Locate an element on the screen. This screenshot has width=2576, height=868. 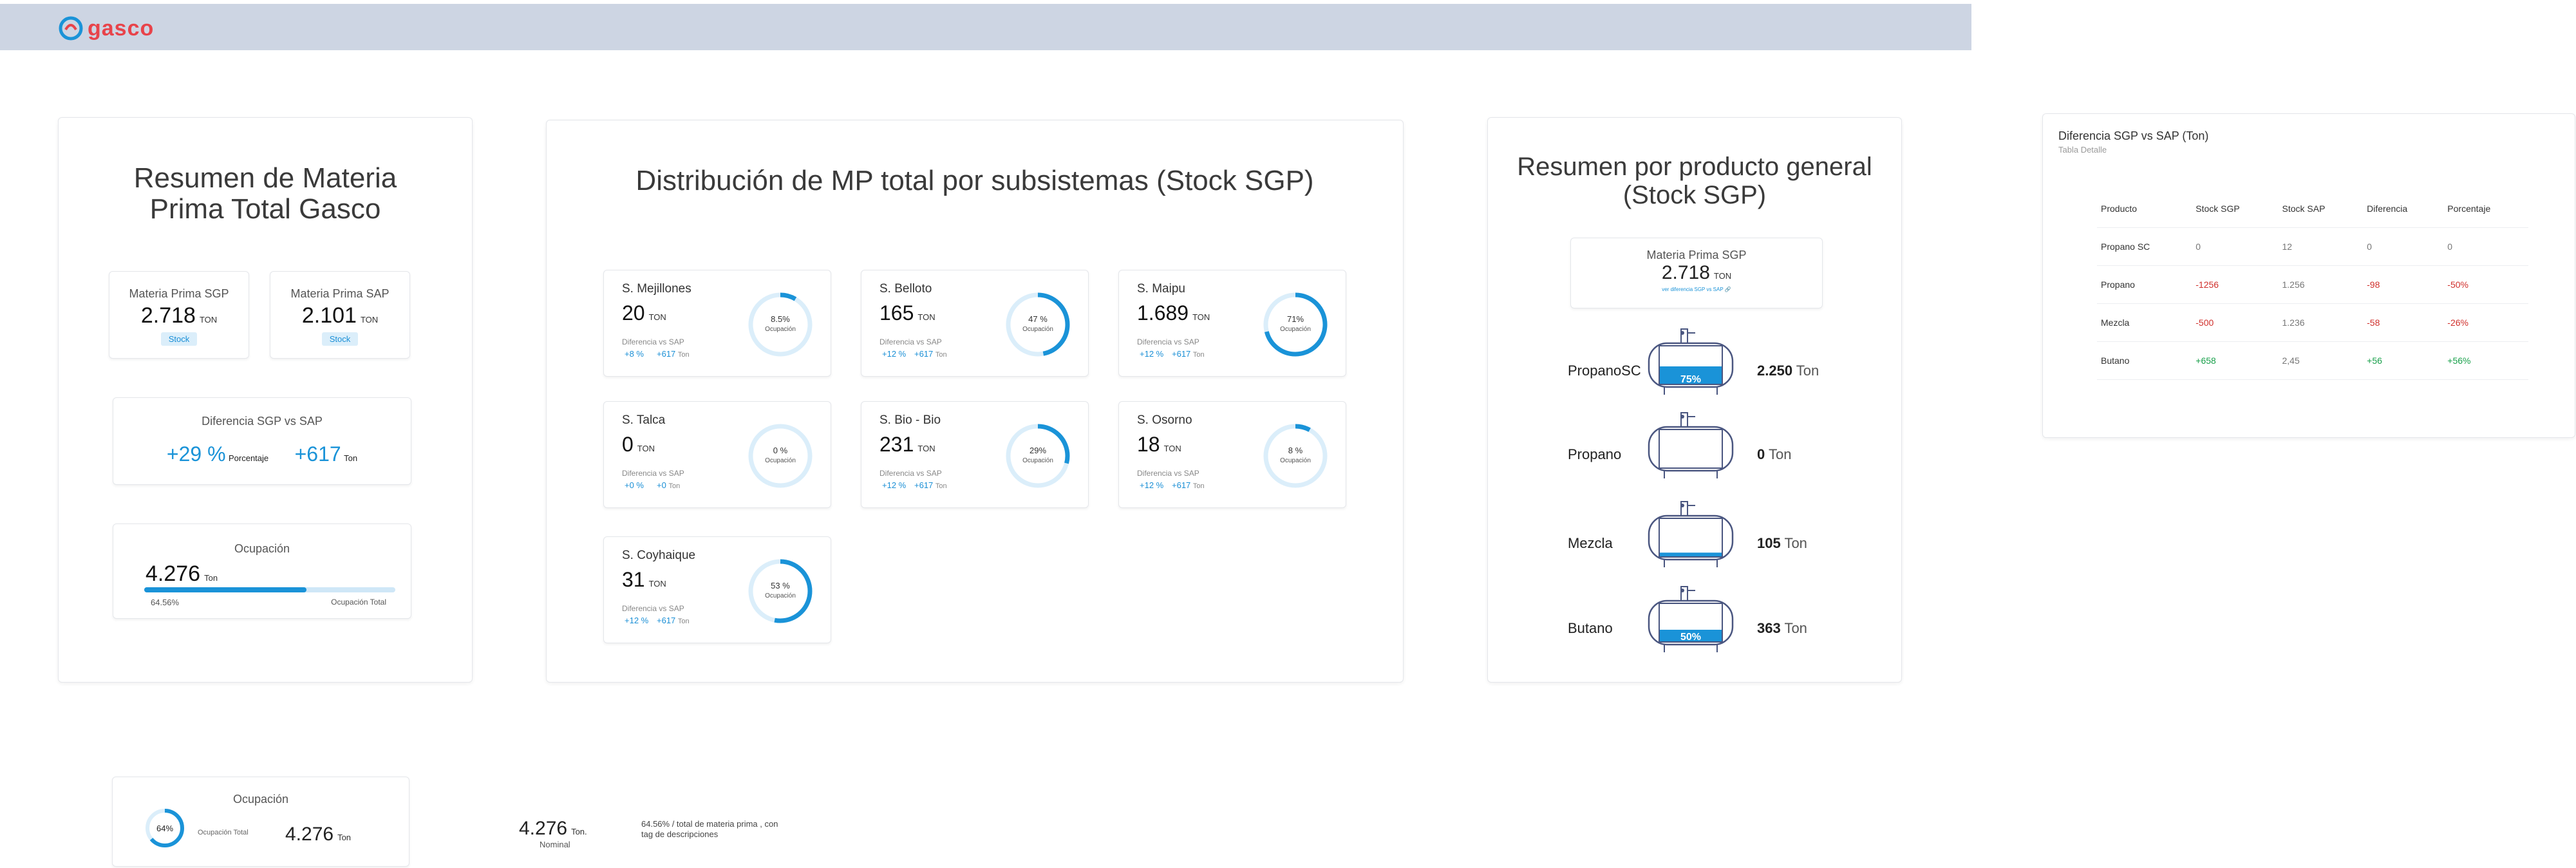
table-row: Butano +658 2,45 +56 +56% is located at coordinates (2312, 360).